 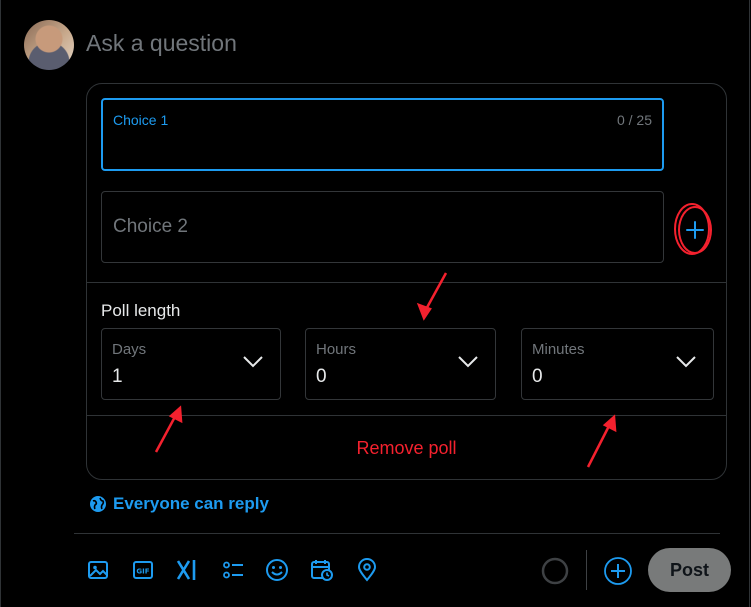 I want to click on add-post-button, so click(x=618, y=571).